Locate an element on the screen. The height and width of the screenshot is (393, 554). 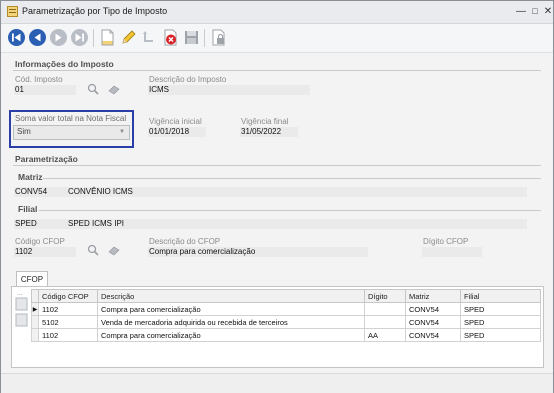
soma-valor-label: Soma valor total na Nota Fiscal is located at coordinates (71, 118).